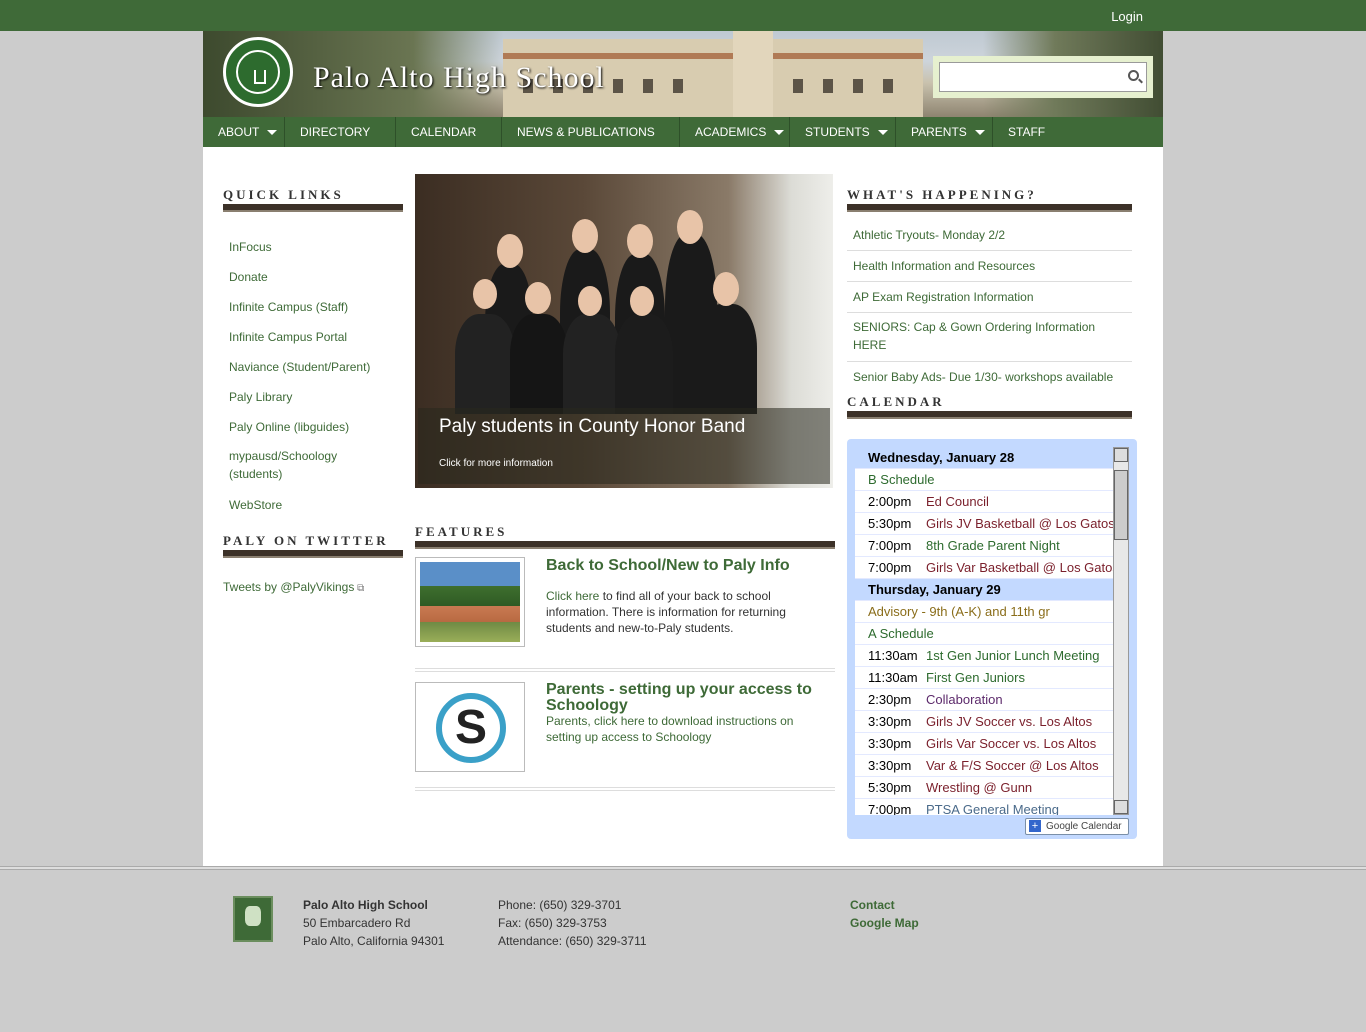  Describe the element at coordinates (288, 337) in the screenshot. I see `quick-link-item: Infinite Campus Portal` at that location.